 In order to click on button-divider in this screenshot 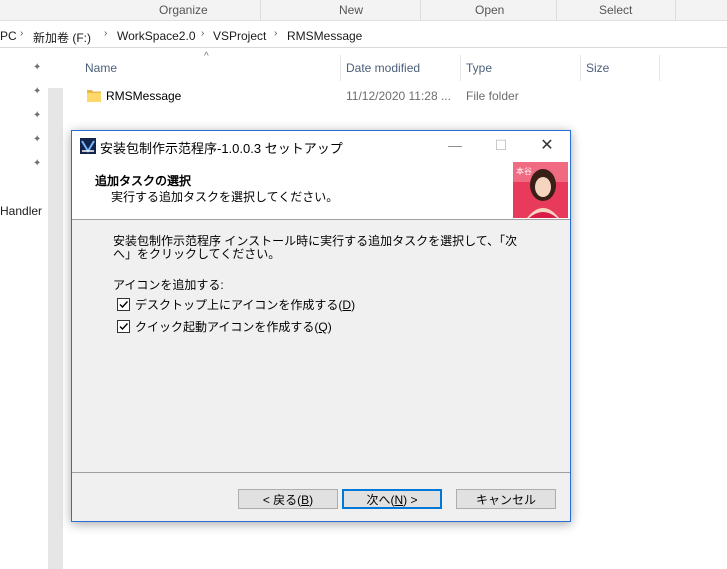, I will do `click(321, 472)`.